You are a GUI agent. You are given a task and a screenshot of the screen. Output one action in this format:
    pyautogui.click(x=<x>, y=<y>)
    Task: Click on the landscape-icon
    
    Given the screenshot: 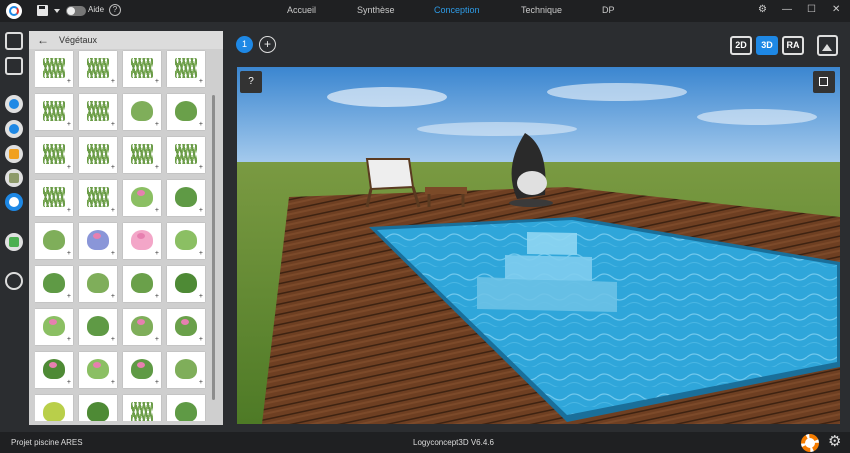 What is the action you would take?
    pyautogui.click(x=14, y=242)
    